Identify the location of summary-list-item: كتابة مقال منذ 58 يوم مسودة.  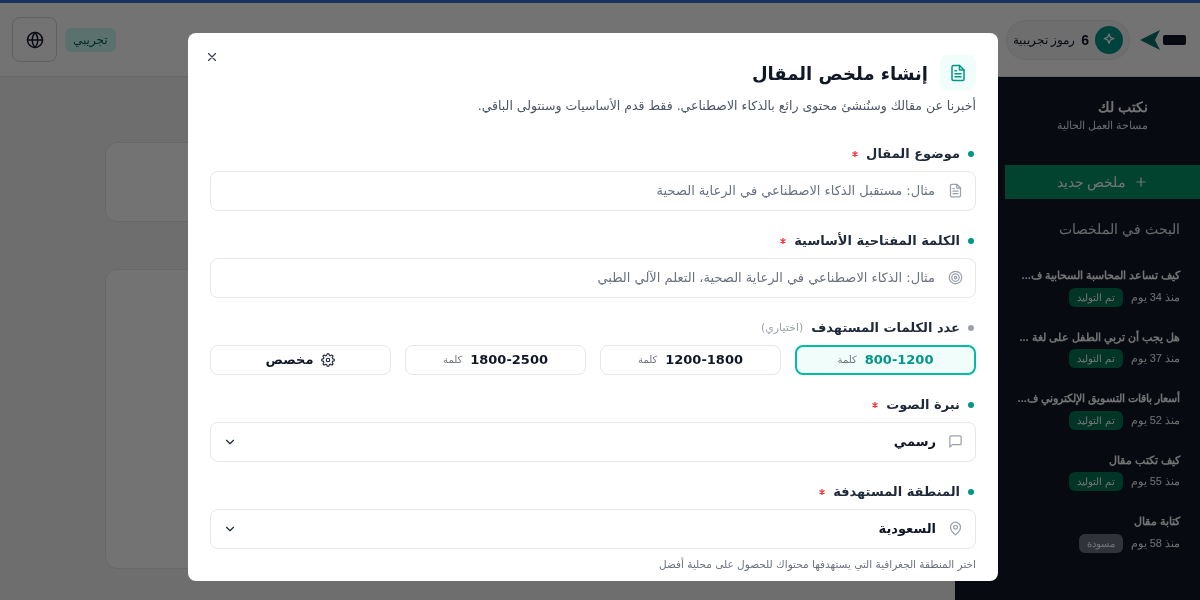
(1092, 533).